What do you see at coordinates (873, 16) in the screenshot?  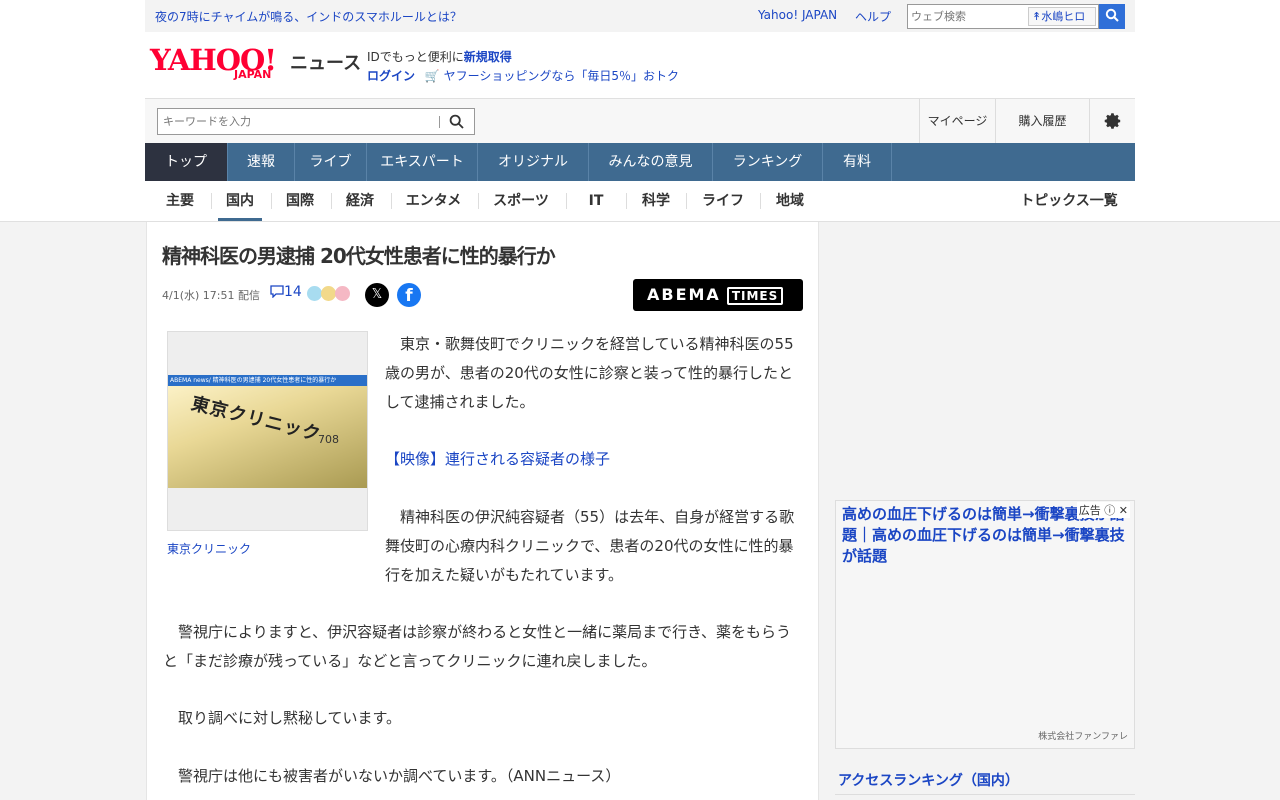 I see `help-link: ヘルプ` at bounding box center [873, 16].